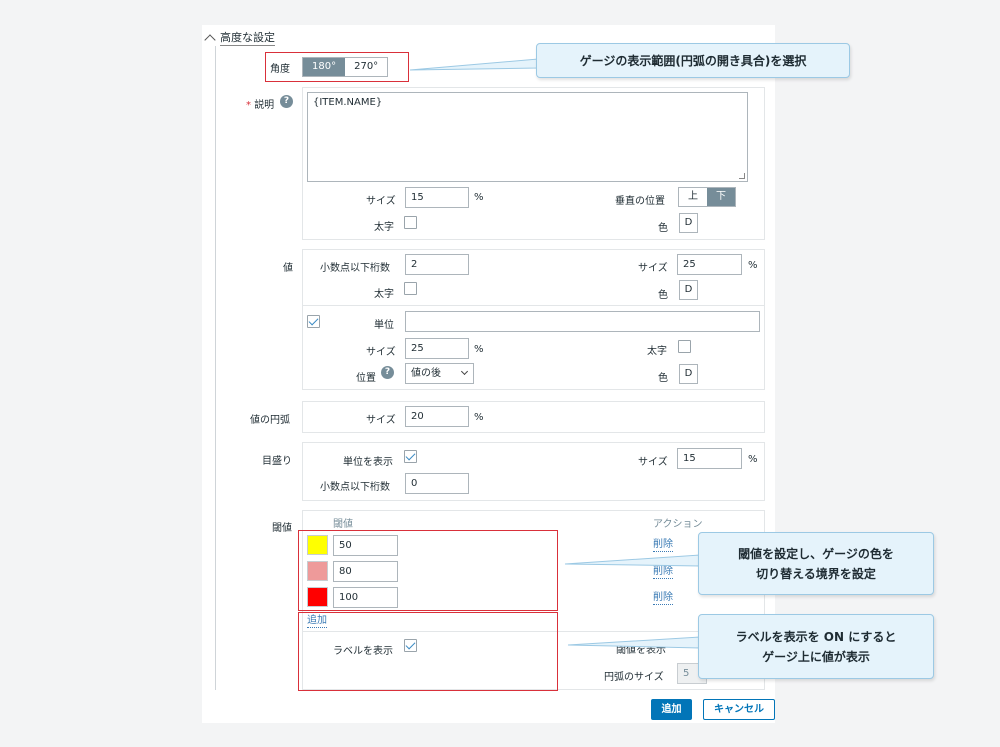 The image size is (1000, 747). What do you see at coordinates (816, 656) in the screenshot?
I see `labels-callout-line2: ゲージ上に値が表示` at bounding box center [816, 656].